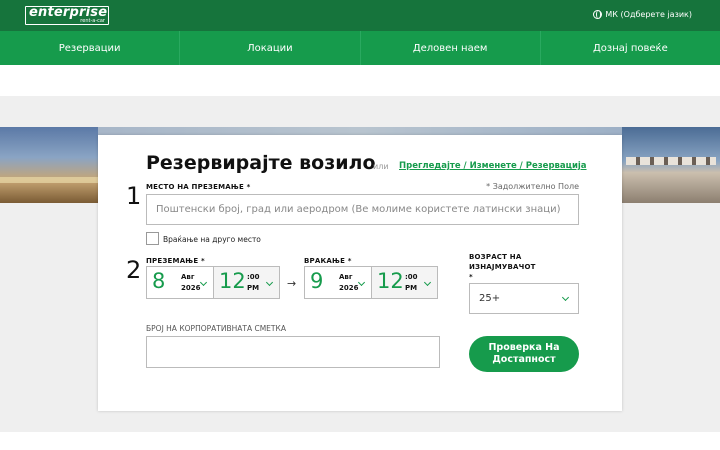 This screenshot has height=450, width=720. Describe the element at coordinates (471, 277) in the screenshot. I see `renter-age-label-required: *` at that location.